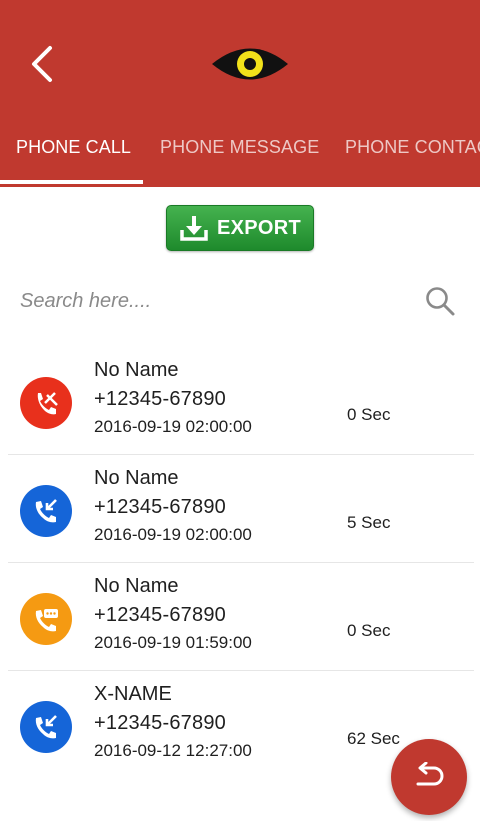 This screenshot has height=821, width=480. I want to click on export-button: EXPORT, so click(240, 228).